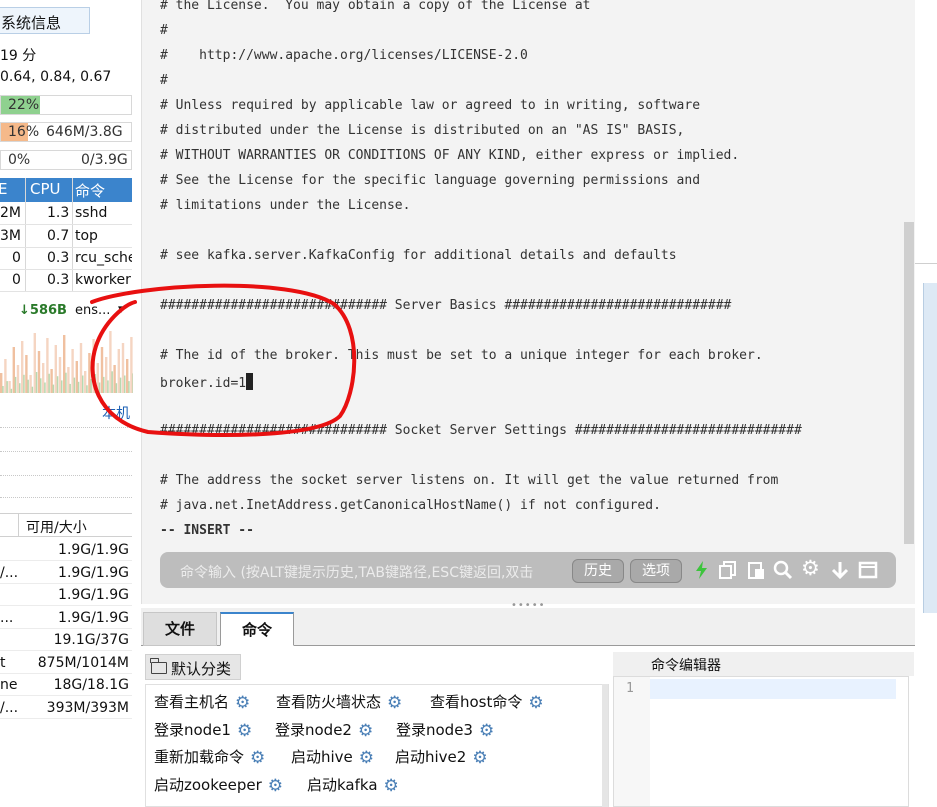 This screenshot has width=937, height=807. Describe the element at coordinates (66, 640) in the screenshot. I see `disk-row: 19.1G/37G` at that location.